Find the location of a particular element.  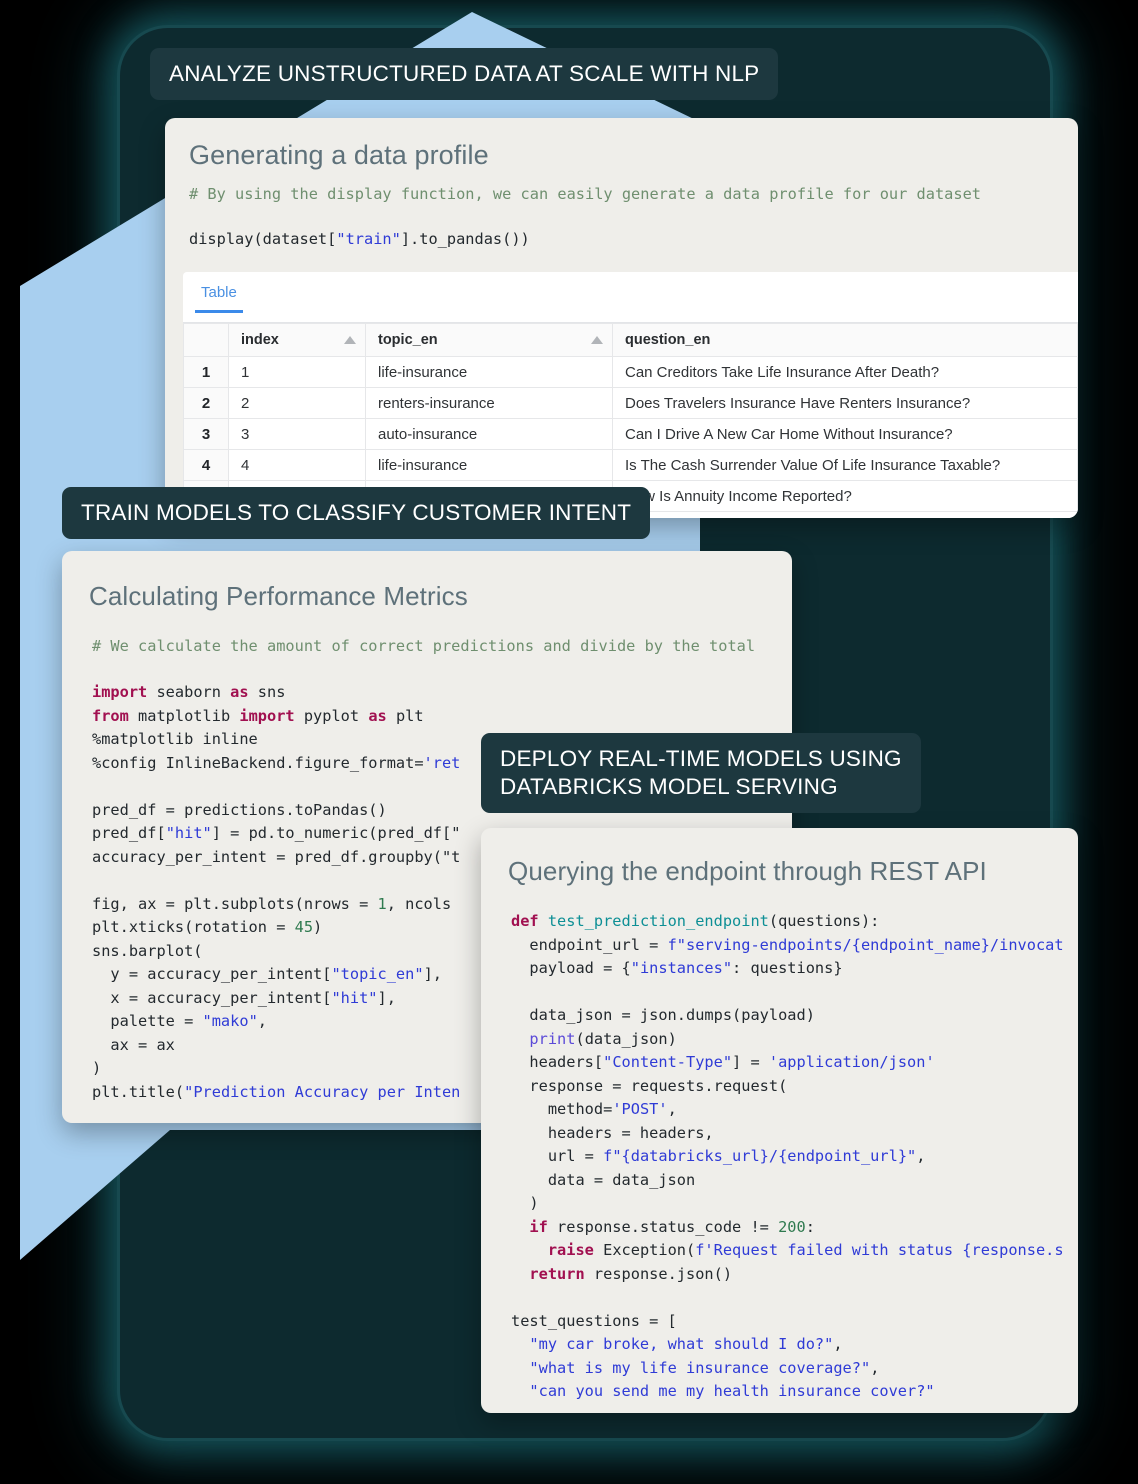

code-line: from matplotlib import pyplot as plt is located at coordinates (276, 717).